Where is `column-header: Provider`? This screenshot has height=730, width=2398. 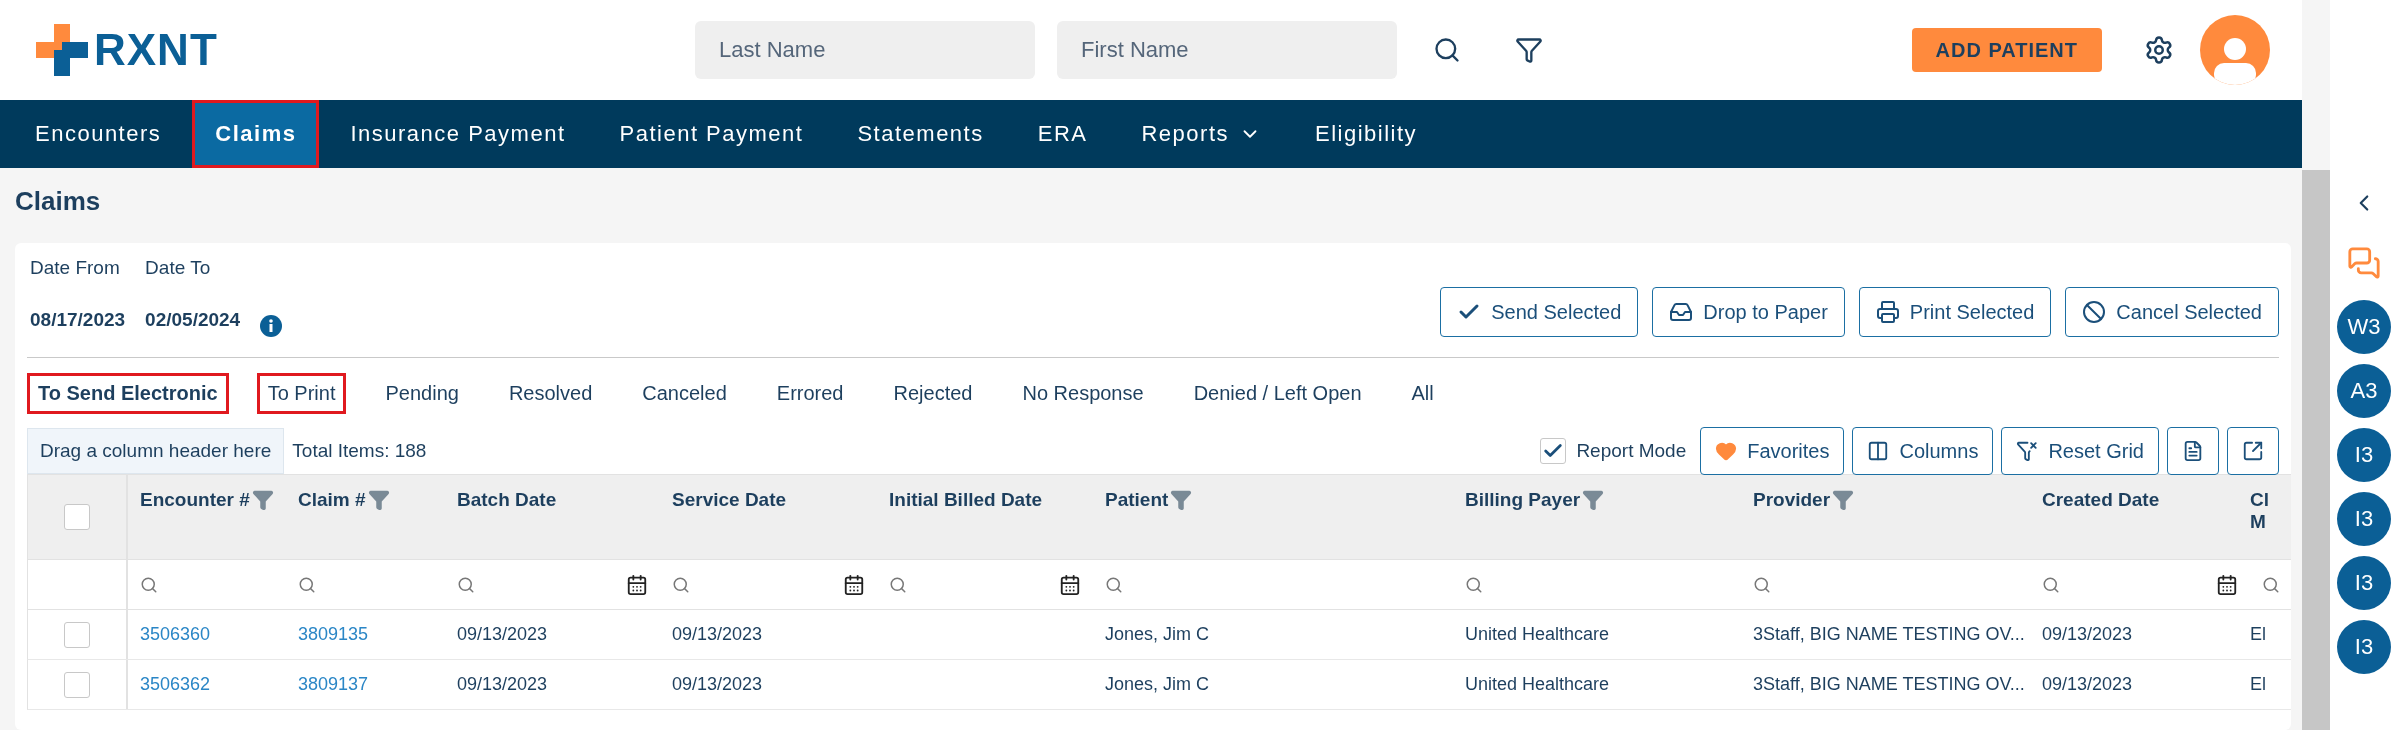 column-header: Provider is located at coordinates (1885, 517).